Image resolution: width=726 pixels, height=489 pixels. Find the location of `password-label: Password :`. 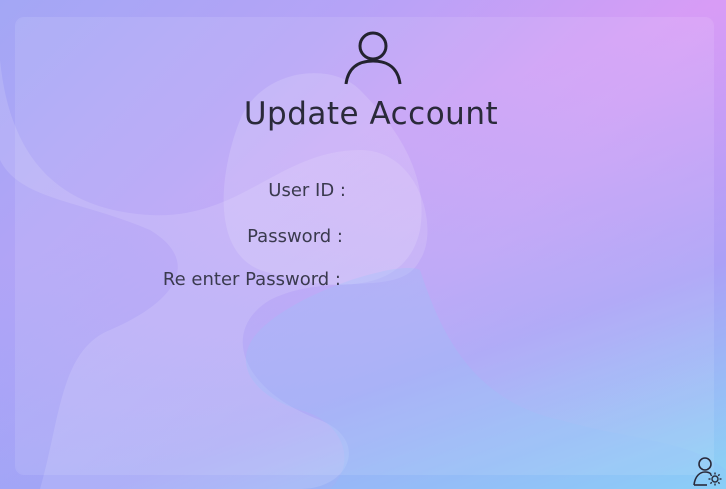

password-label: Password : is located at coordinates (295, 236).